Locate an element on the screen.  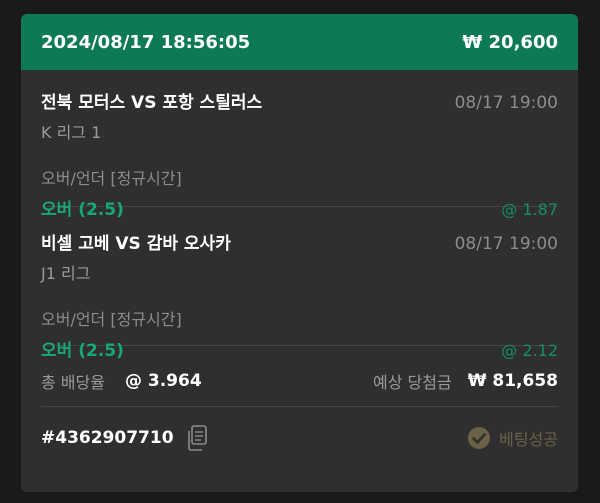
bet-summary: 총 배당율 @ 3.964 예상 당첨금 ₩ 81,658 is located at coordinates (299, 381).